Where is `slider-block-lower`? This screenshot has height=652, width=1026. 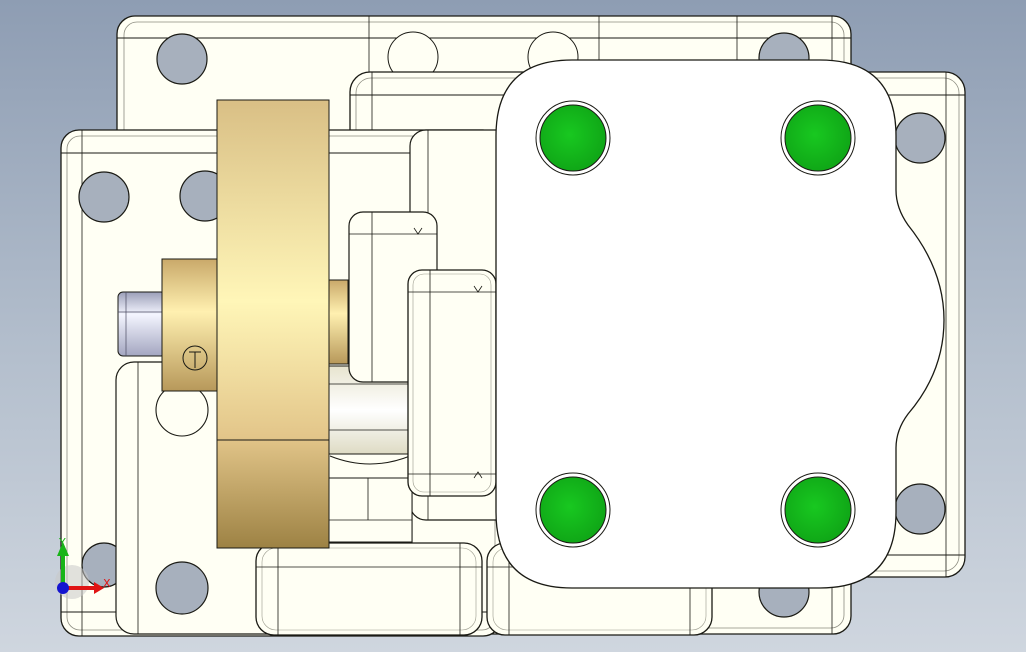 slider-block-lower is located at coordinates (452, 383).